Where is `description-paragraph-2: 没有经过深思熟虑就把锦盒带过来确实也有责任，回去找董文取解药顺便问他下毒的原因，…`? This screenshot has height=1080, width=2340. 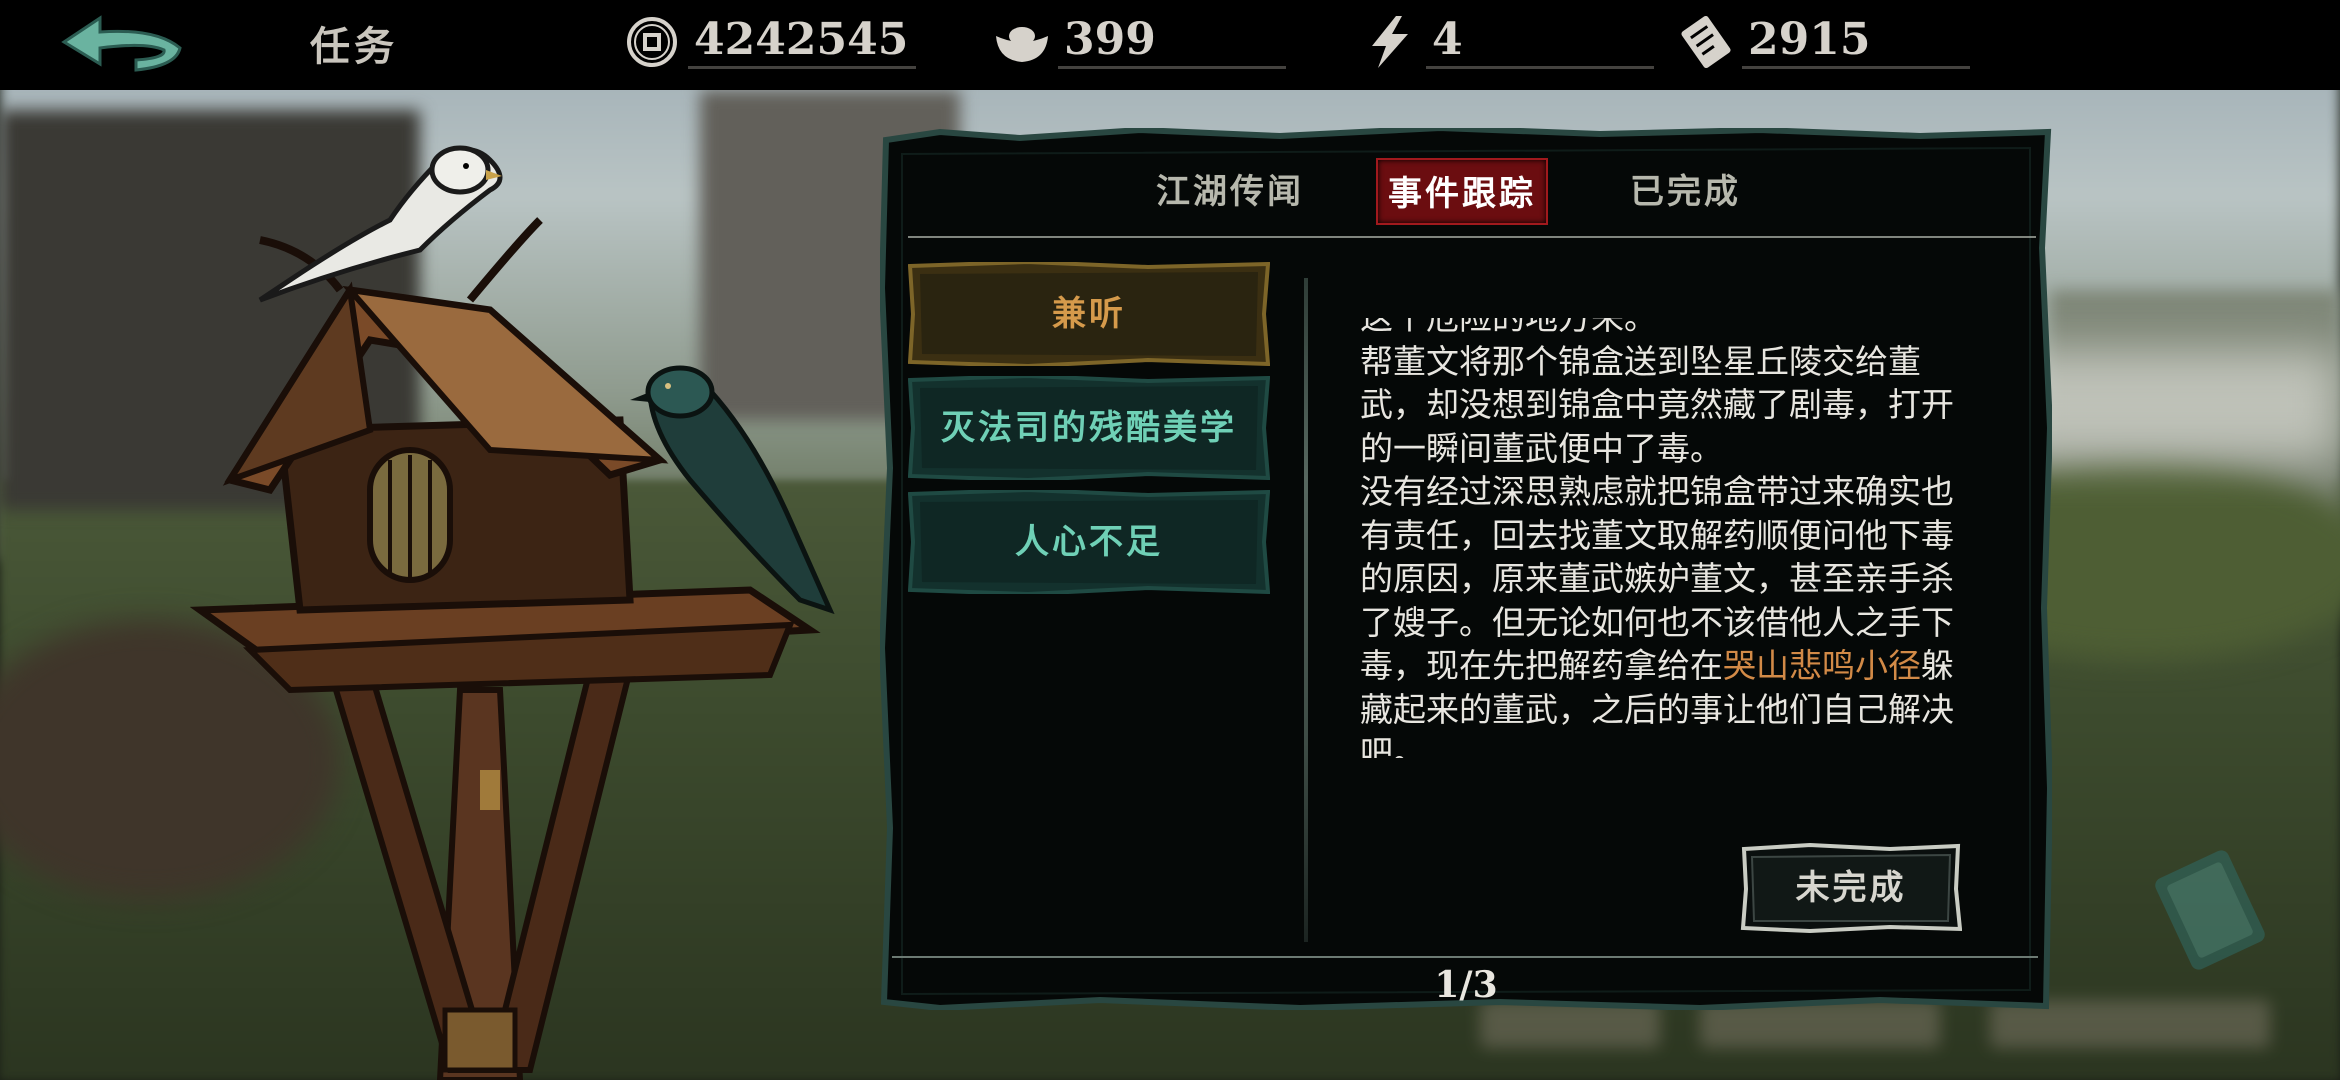 description-paragraph-2: 没有经过深思熟虑就把锦盒带过来确实也有责任，回去找董文取解药顺便问他下毒的原因，… is located at coordinates (1660, 614).